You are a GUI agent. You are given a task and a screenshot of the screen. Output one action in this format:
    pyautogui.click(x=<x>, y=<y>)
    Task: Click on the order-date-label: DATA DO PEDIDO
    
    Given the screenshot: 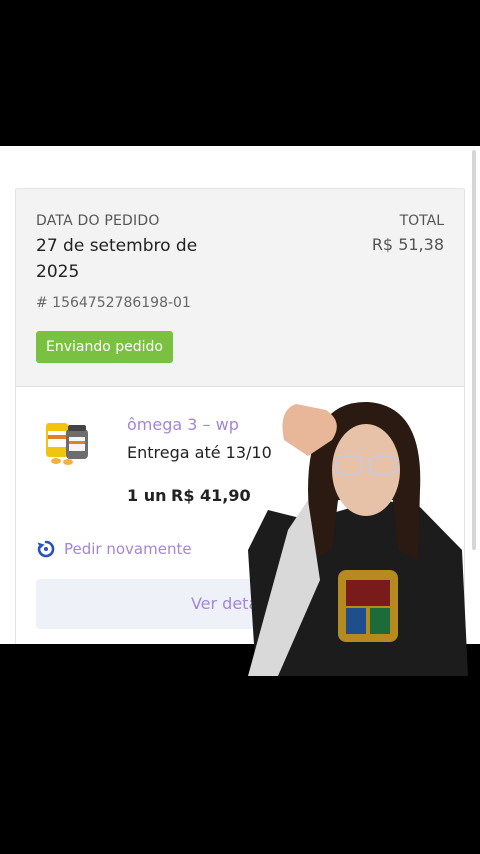 What is the action you would take?
    pyautogui.click(x=98, y=221)
    